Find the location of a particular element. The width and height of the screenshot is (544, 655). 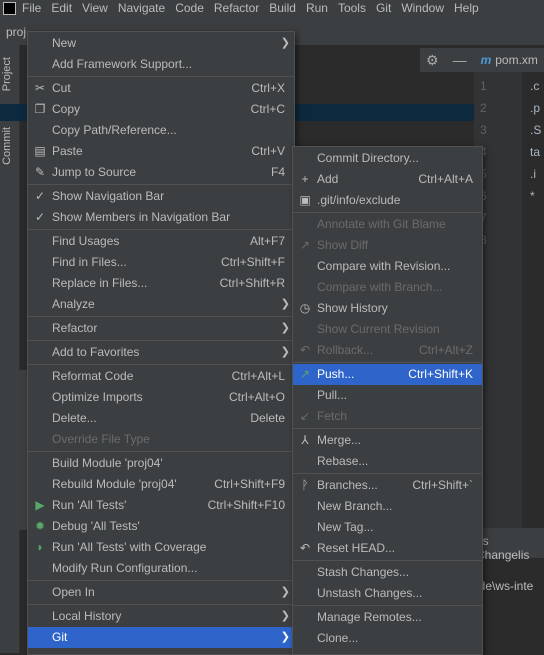

item-label: New is located at coordinates (64, 43).